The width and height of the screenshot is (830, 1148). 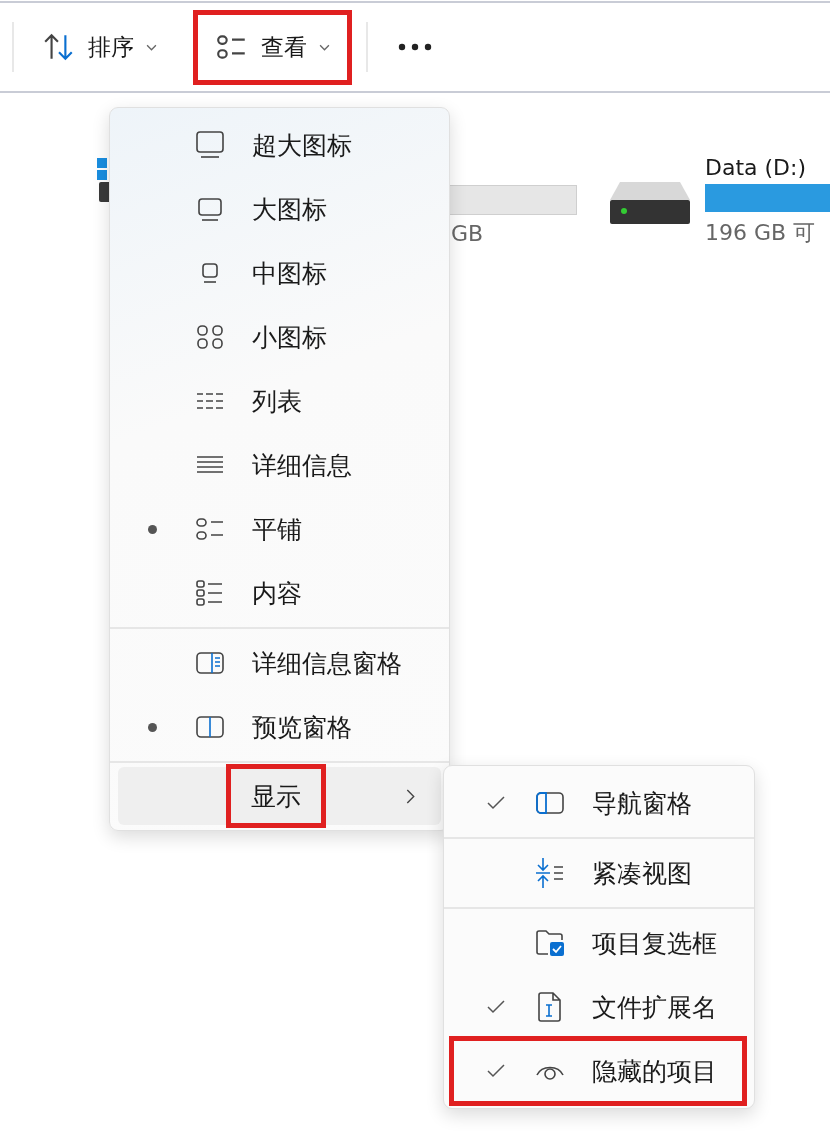 I want to click on view-menu-item: 详细信息窗格, so click(x=279, y=663).